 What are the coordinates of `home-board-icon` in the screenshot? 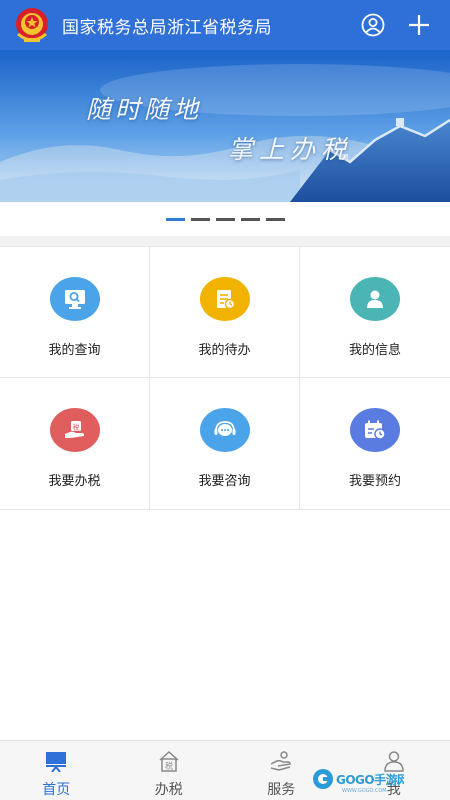 It's located at (56, 761).